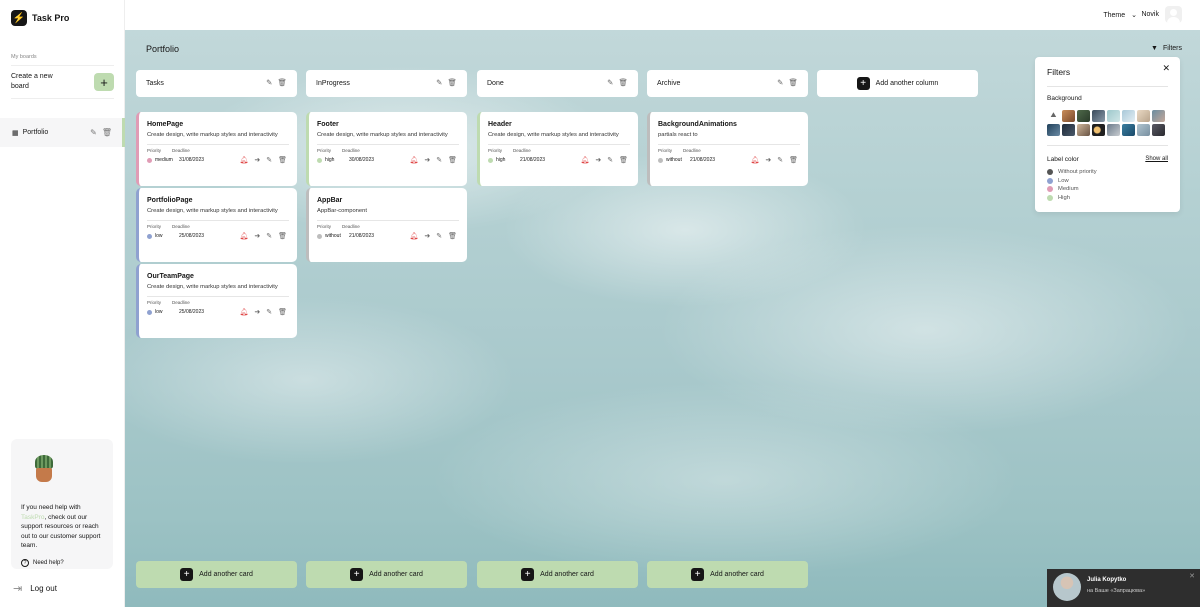 The image size is (1200, 607). Describe the element at coordinates (1120, 15) in the screenshot. I see `theme-select: Theme ⌄` at that location.